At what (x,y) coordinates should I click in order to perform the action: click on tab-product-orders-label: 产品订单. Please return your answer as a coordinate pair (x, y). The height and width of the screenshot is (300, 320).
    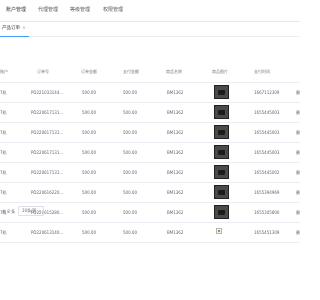
    Looking at the image, I should click on (11, 28).